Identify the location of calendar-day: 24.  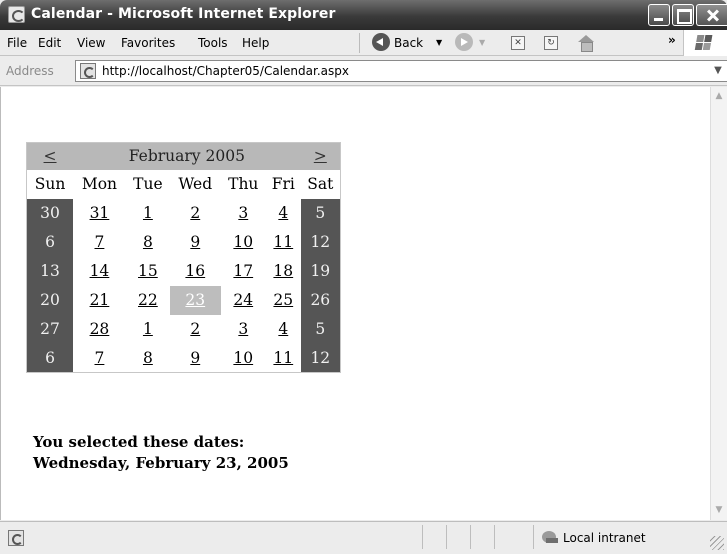
(243, 300).